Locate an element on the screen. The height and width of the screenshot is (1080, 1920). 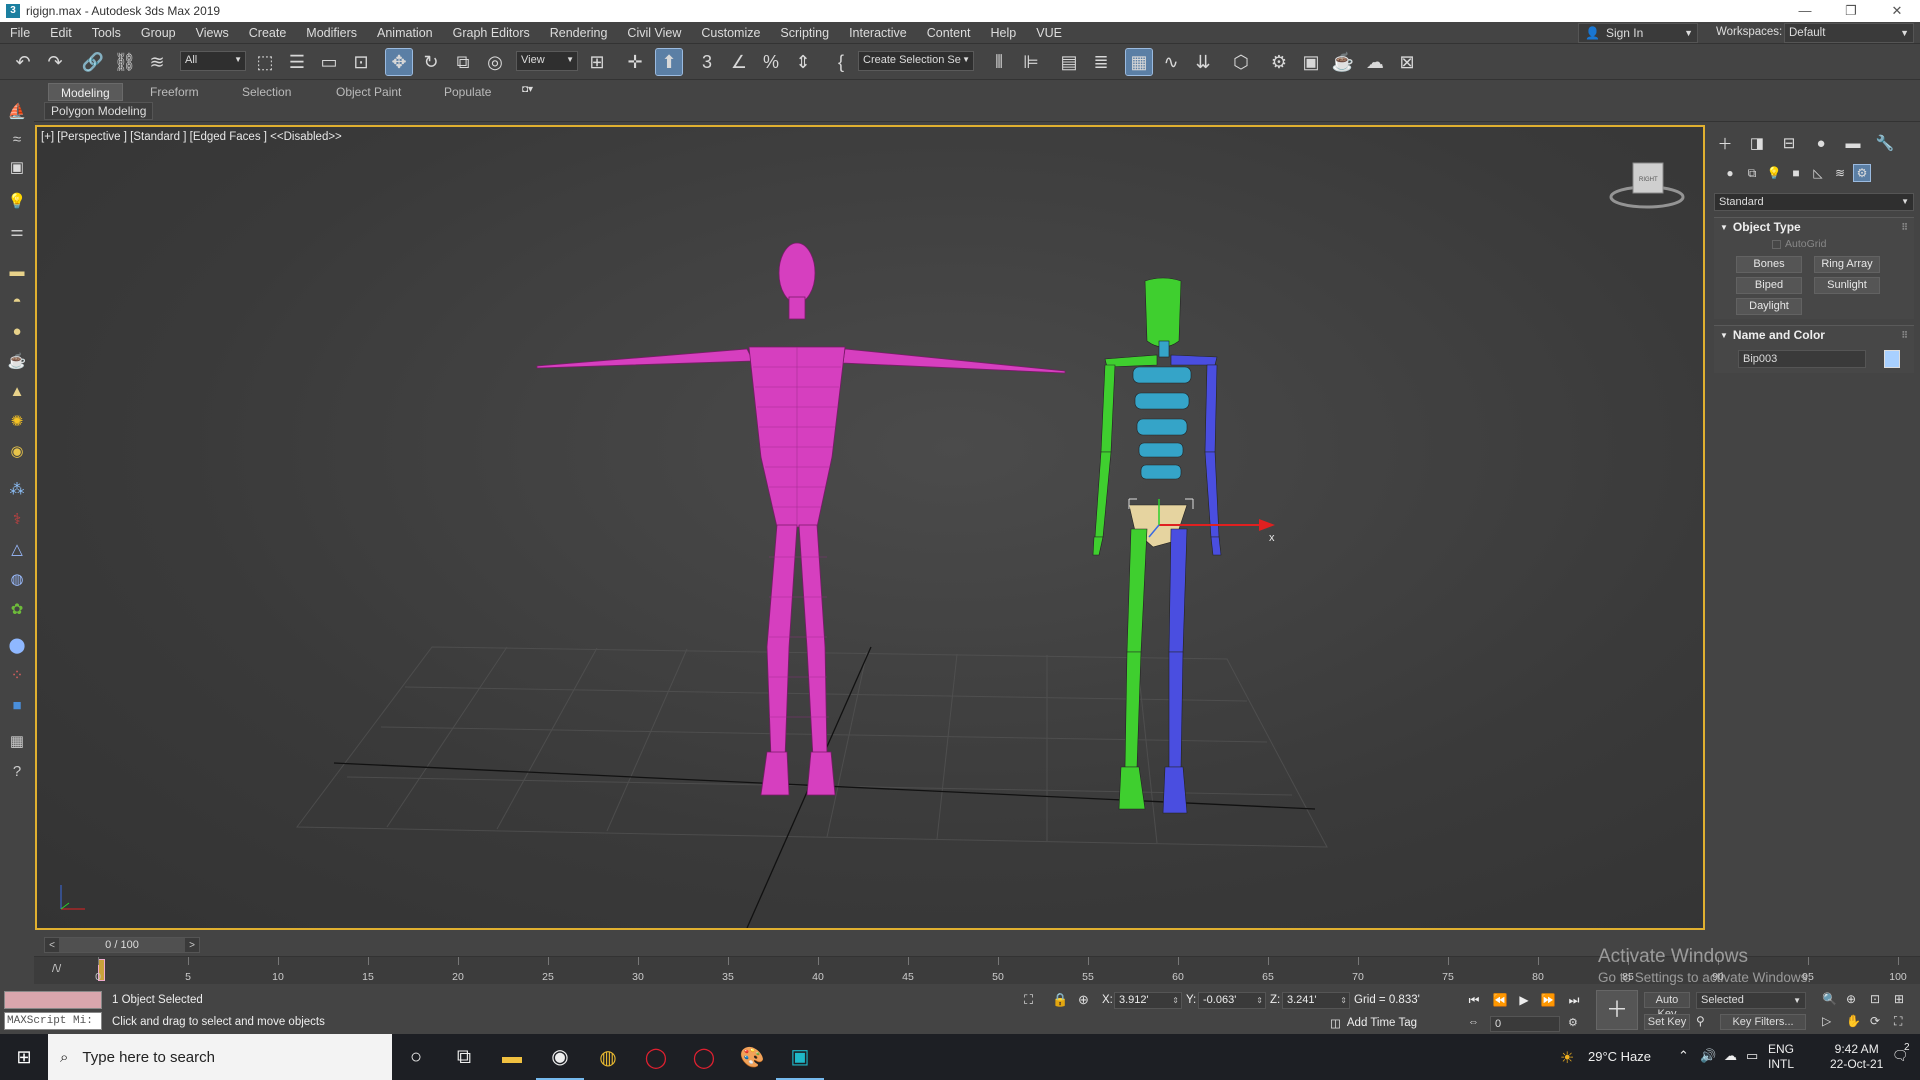
menu-file: File is located at coordinates (20, 33).